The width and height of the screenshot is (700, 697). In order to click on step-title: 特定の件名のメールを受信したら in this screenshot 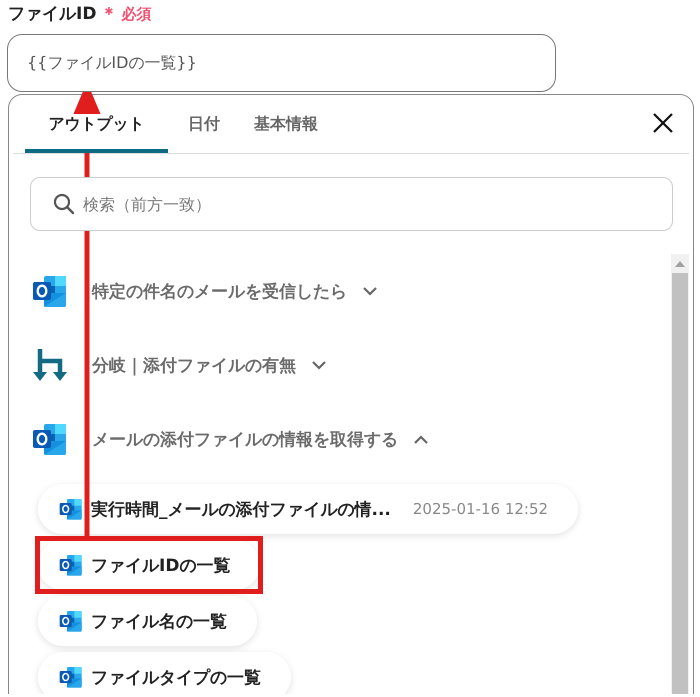, I will do `click(219, 291)`.